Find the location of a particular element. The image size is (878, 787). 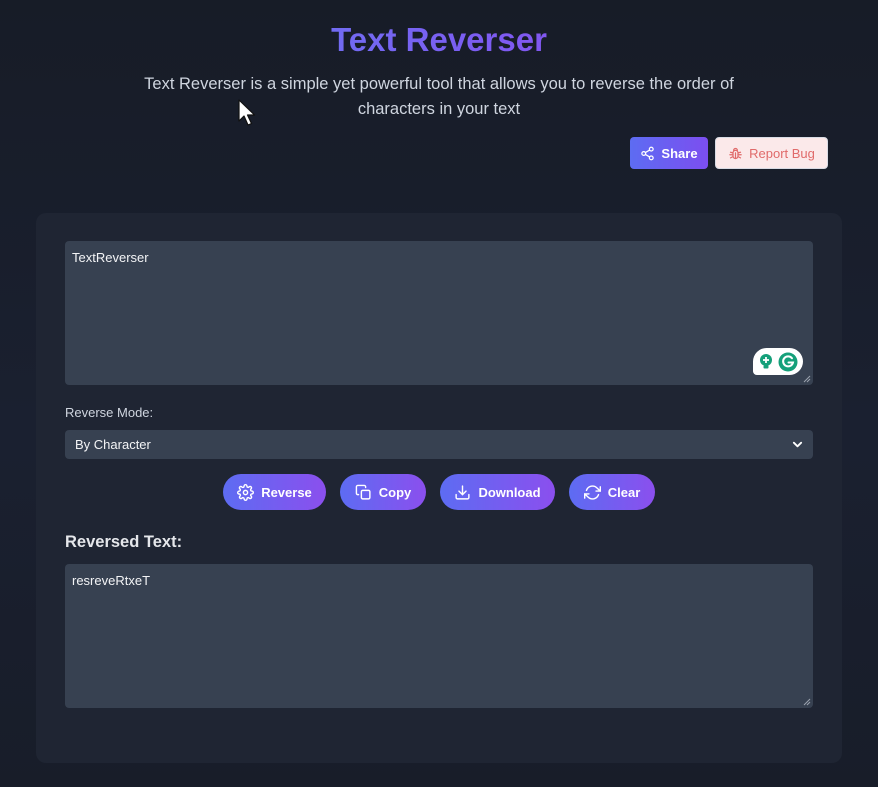

reverse-mode-select: By Character is located at coordinates (439, 444).